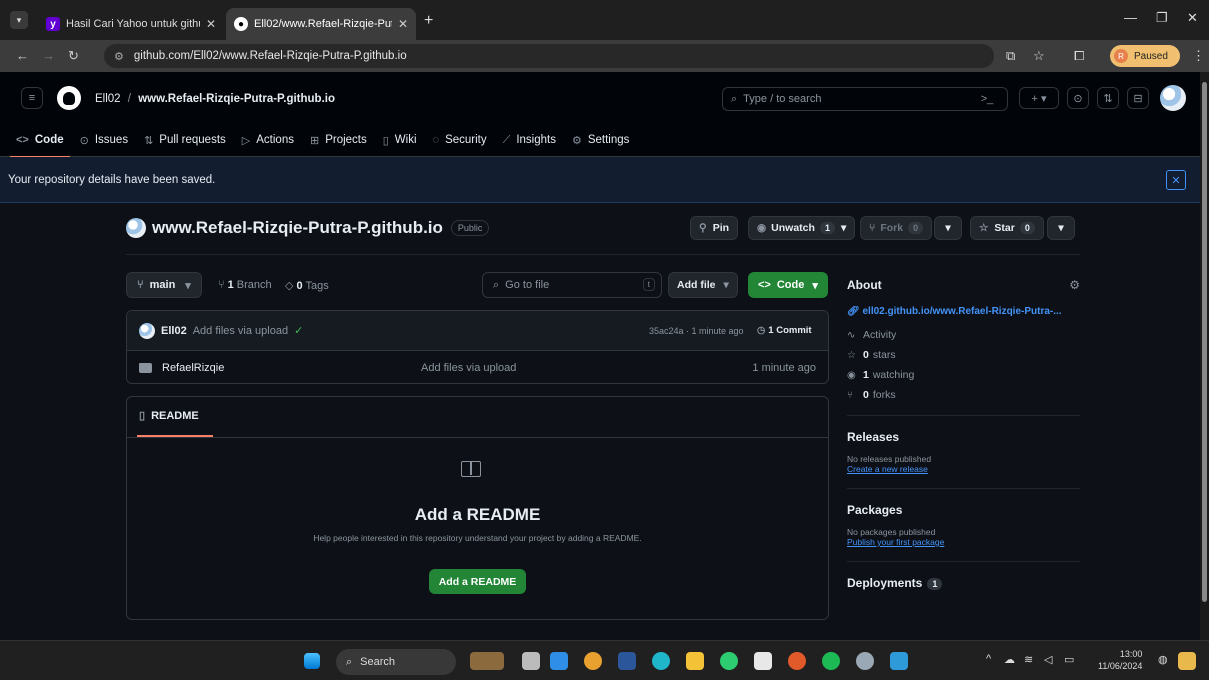 The width and height of the screenshot is (1209, 680). I want to click on deployments-heading: Deployments 1, so click(963, 583).